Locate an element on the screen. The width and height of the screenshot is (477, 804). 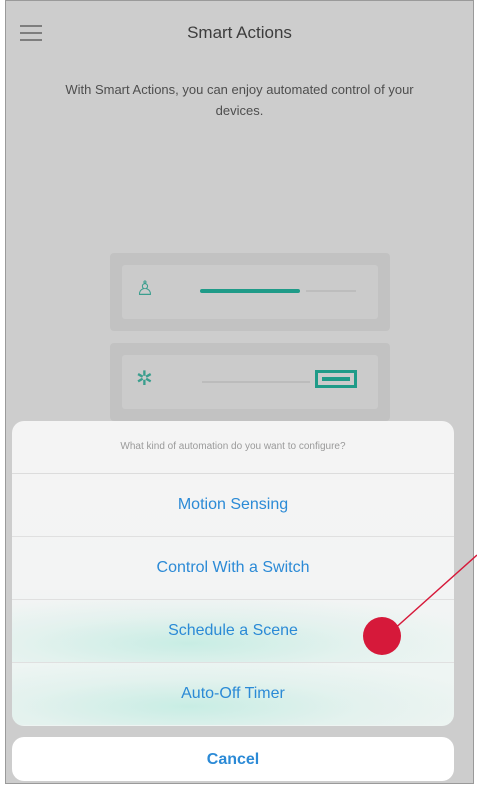
illustration-switch-card: ✲ is located at coordinates (250, 382).